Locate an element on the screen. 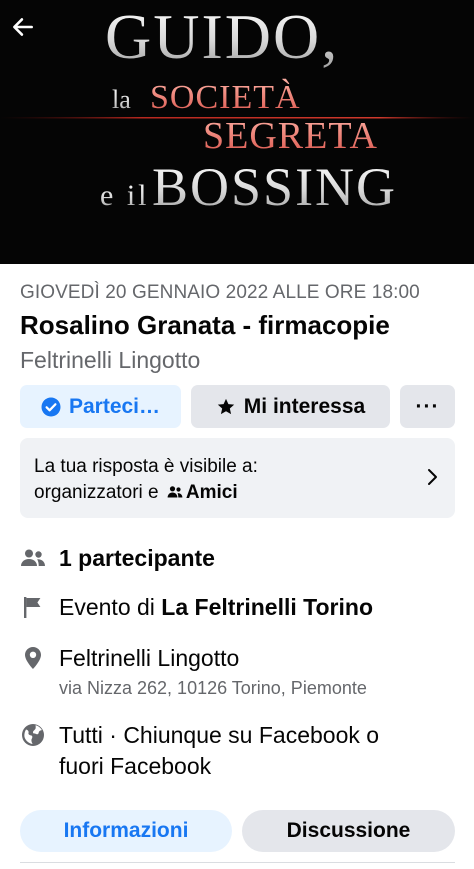 Image resolution: width=474 pixels, height=869 pixels. cover-title-line1: GUIDO, is located at coordinates (222, 36).